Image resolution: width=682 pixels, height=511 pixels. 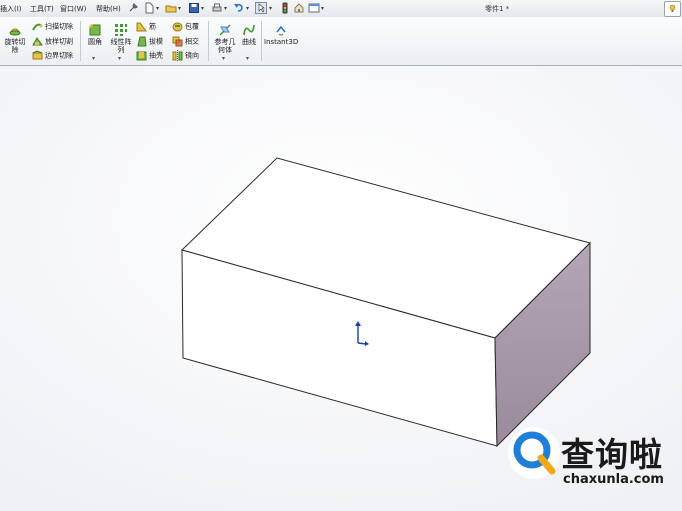 I want to click on menu-window: 窗口(W), so click(x=73, y=9).